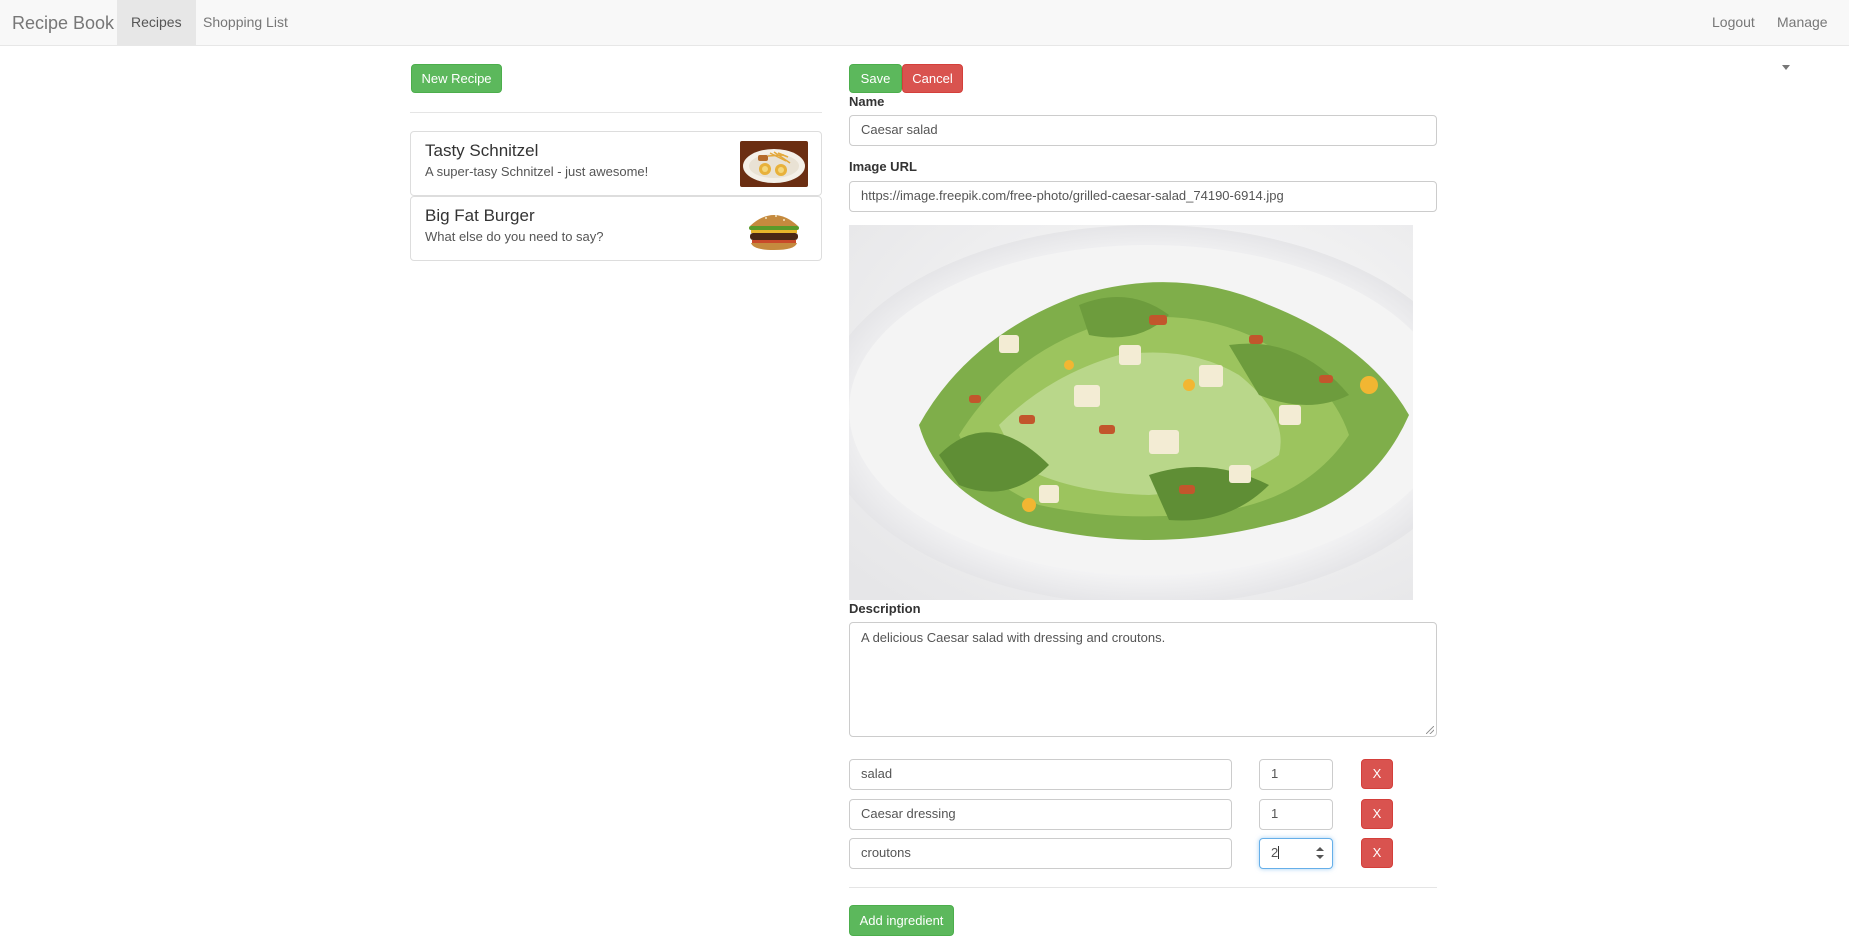 This screenshot has height=942, width=1849. Describe the element at coordinates (1040, 853) in the screenshot. I see `ingredient-name-input: croutons` at that location.